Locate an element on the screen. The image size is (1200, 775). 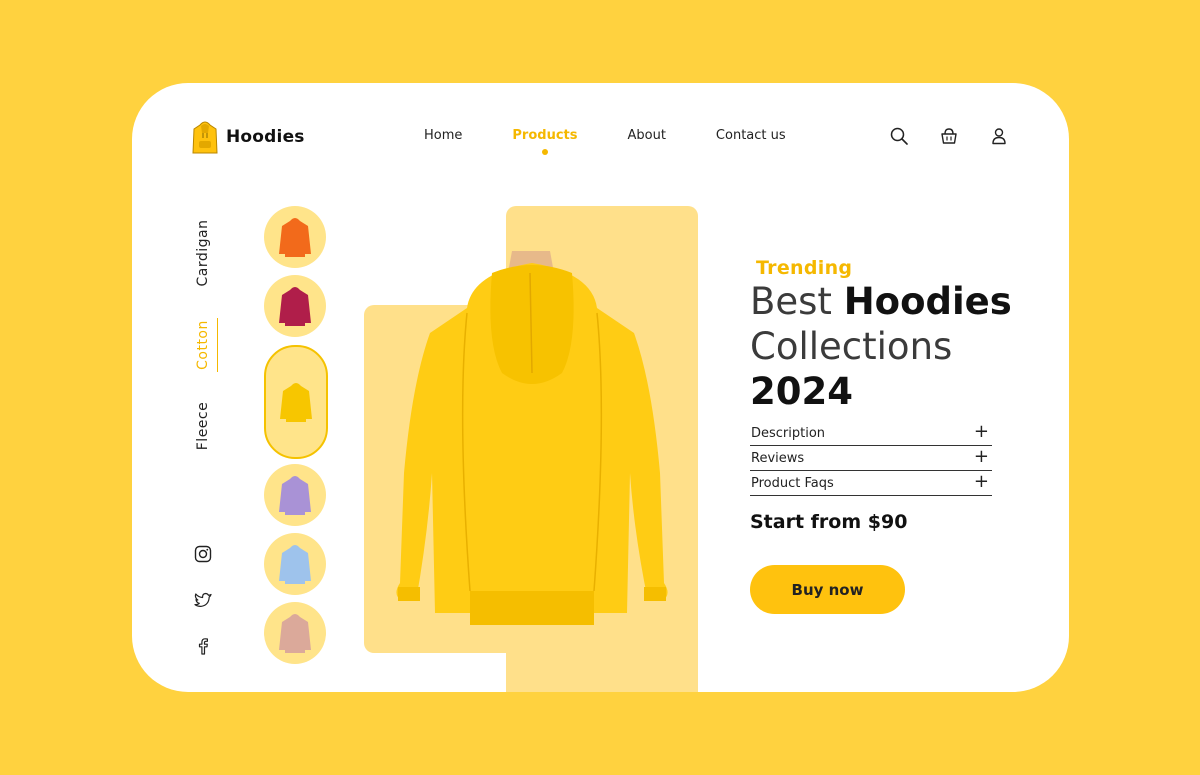
nav-home: Home is located at coordinates (443, 135).